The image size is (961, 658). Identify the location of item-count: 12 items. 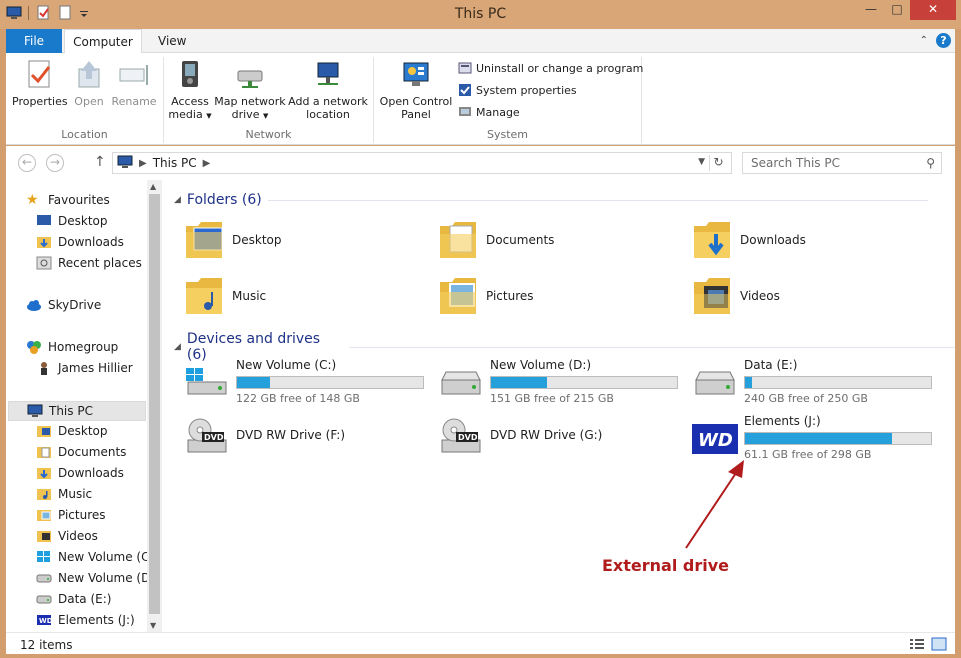
(46, 645).